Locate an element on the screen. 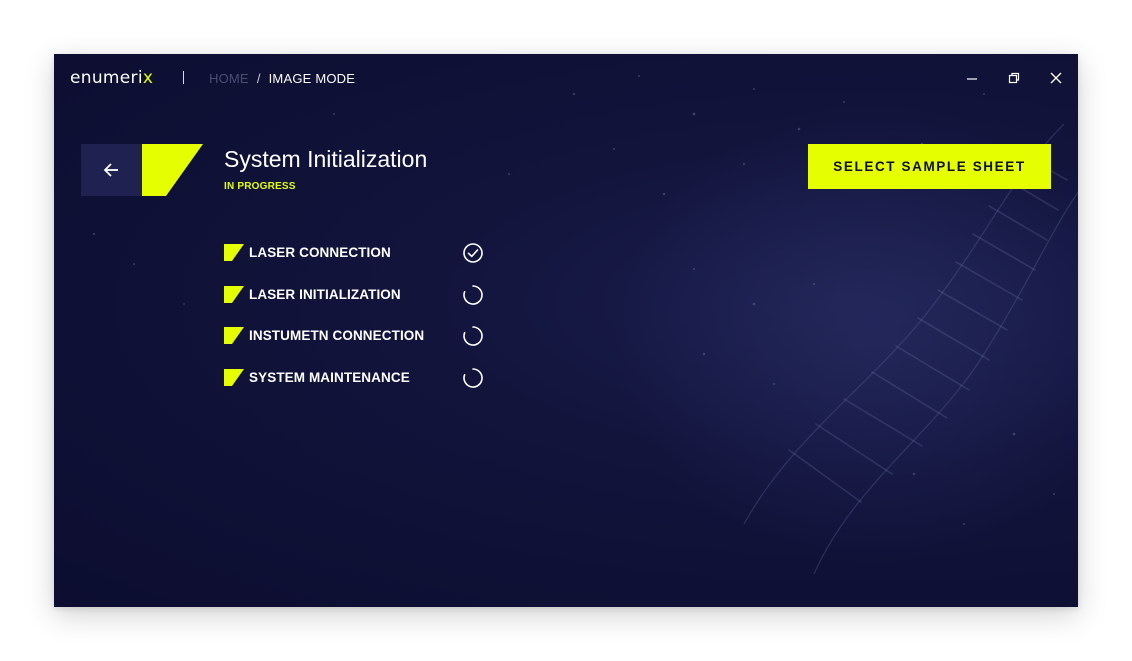 This screenshot has height=661, width=1132. close-icon is located at coordinates (1056, 78).